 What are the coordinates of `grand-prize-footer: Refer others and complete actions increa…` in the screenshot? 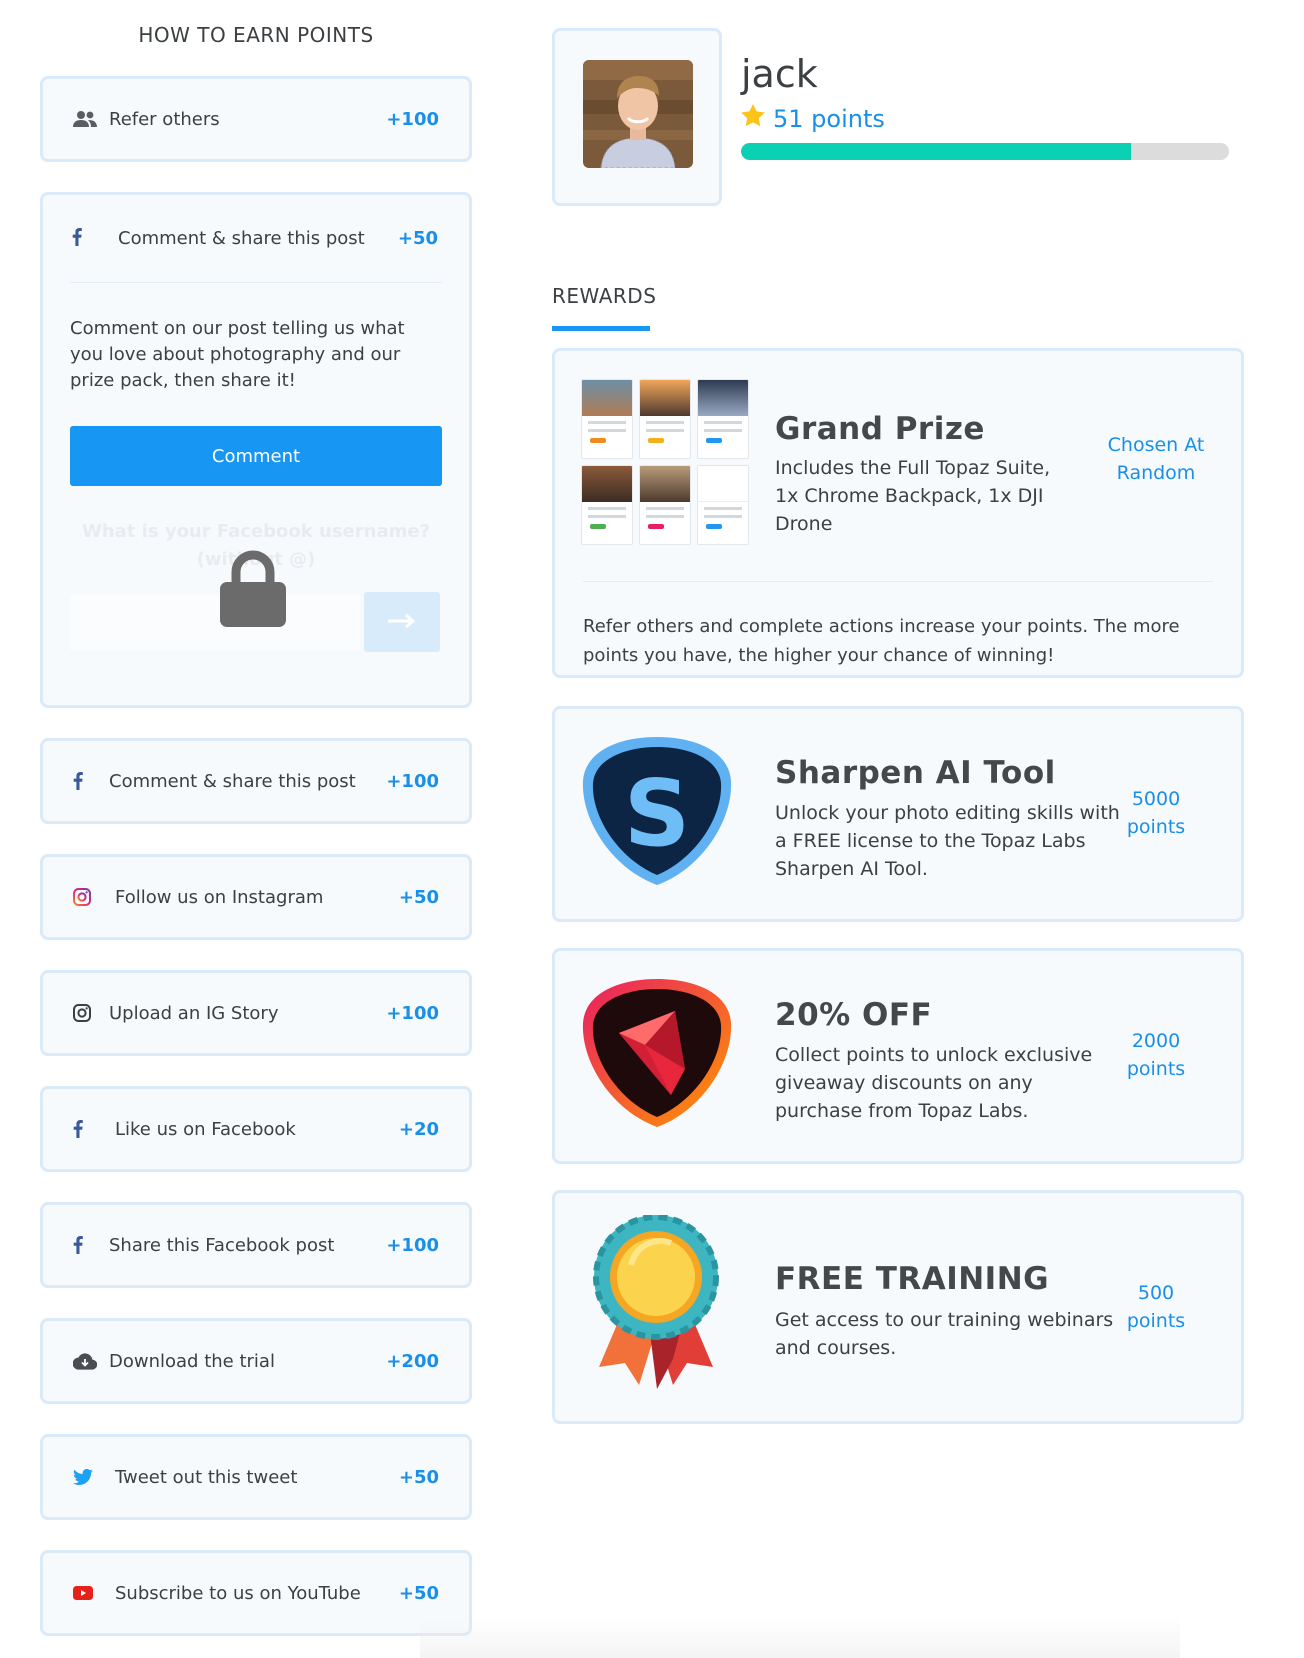 It's located at (898, 625).